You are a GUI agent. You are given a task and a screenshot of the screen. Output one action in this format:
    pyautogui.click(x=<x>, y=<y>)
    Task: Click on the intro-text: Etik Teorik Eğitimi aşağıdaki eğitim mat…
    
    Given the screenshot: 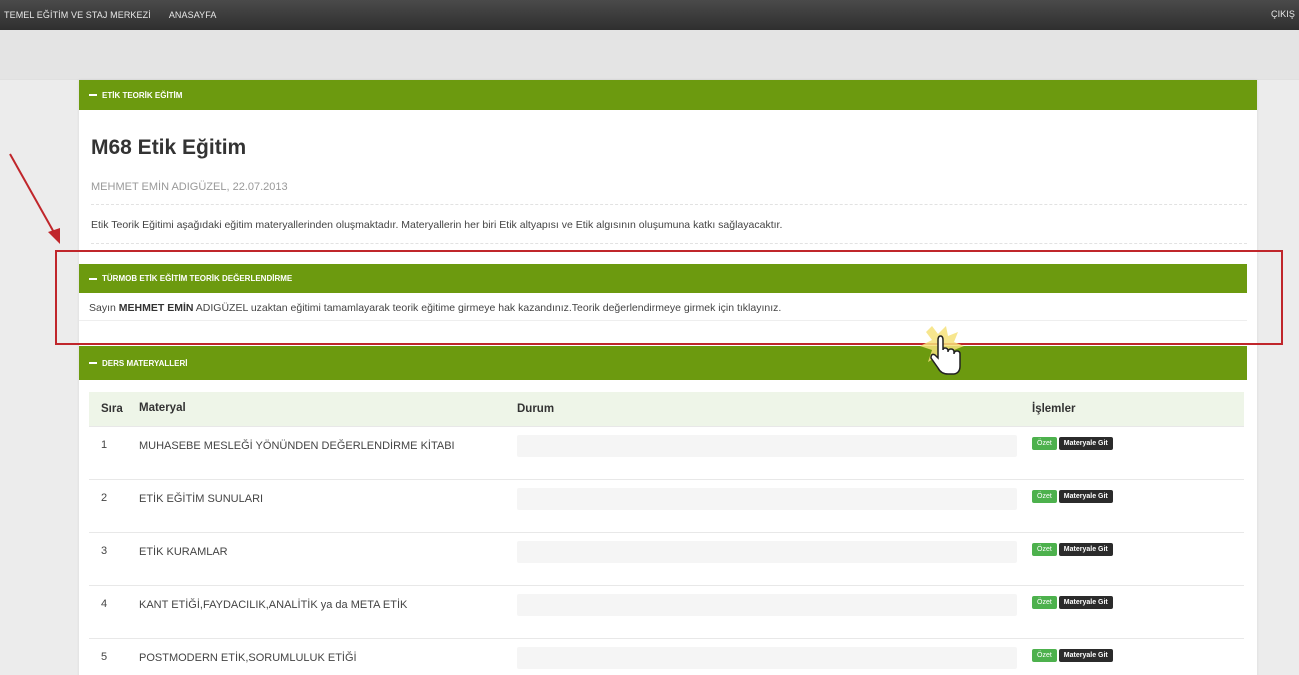 What is the action you would take?
    pyautogui.click(x=669, y=231)
    